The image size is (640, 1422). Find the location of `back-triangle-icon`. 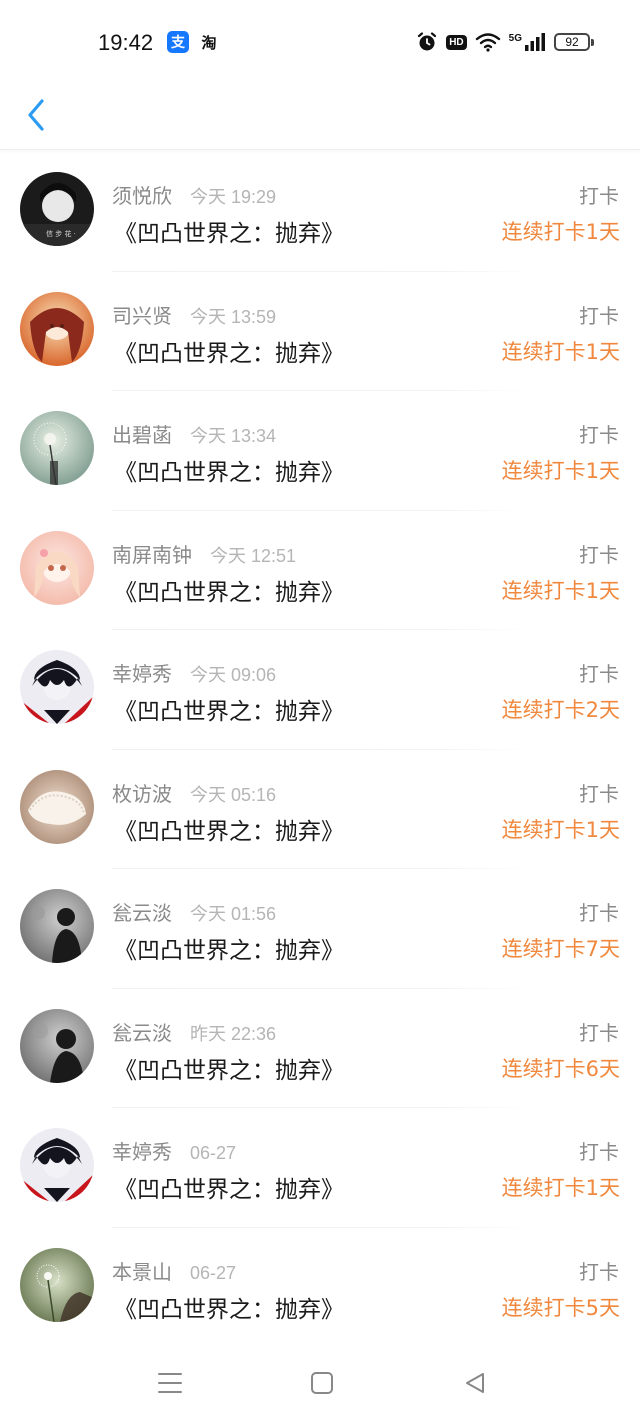

back-triangle-icon is located at coordinates (475, 1383).